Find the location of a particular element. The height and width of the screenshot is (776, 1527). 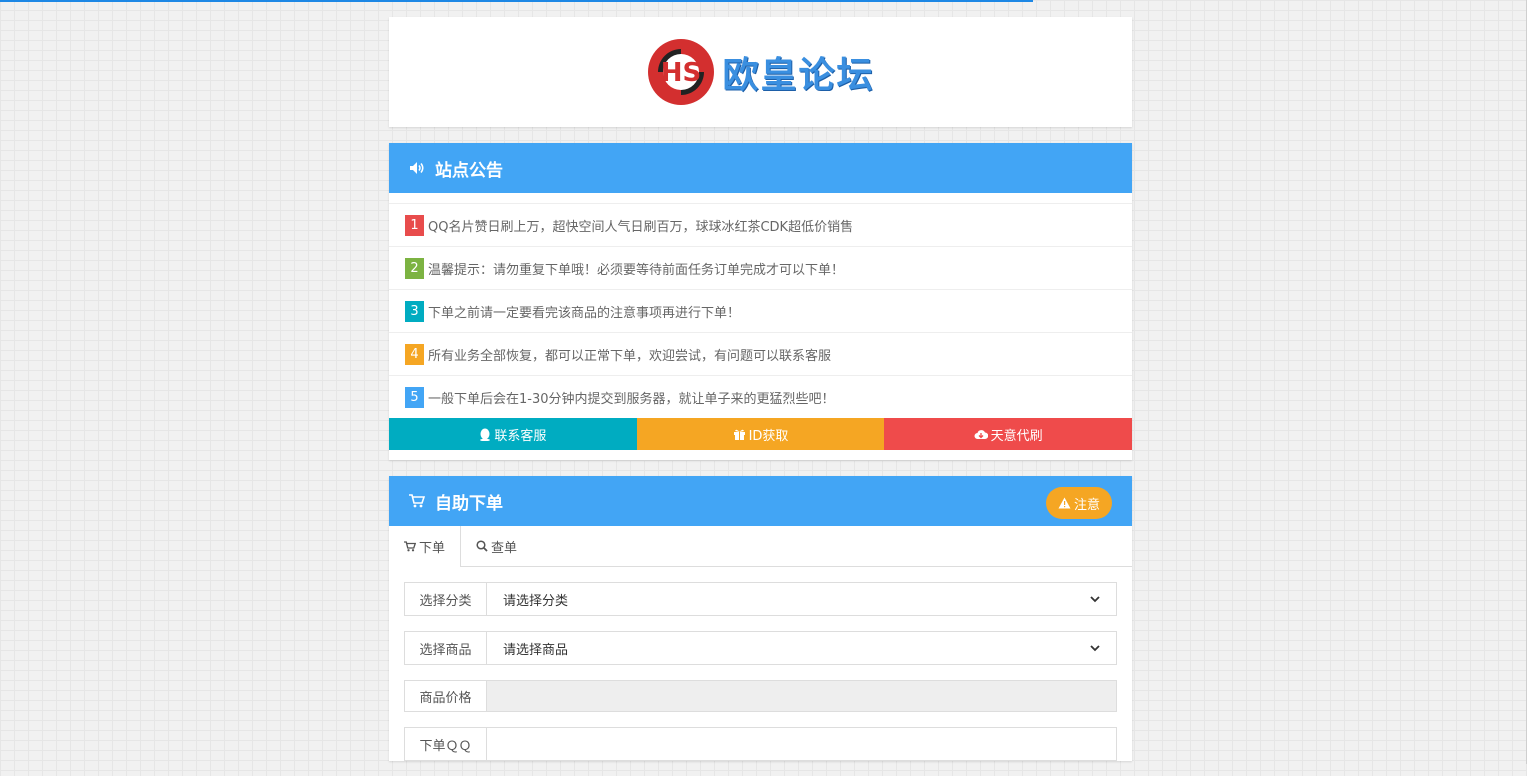

contact-support-label: 联系客服 is located at coordinates (520, 436).